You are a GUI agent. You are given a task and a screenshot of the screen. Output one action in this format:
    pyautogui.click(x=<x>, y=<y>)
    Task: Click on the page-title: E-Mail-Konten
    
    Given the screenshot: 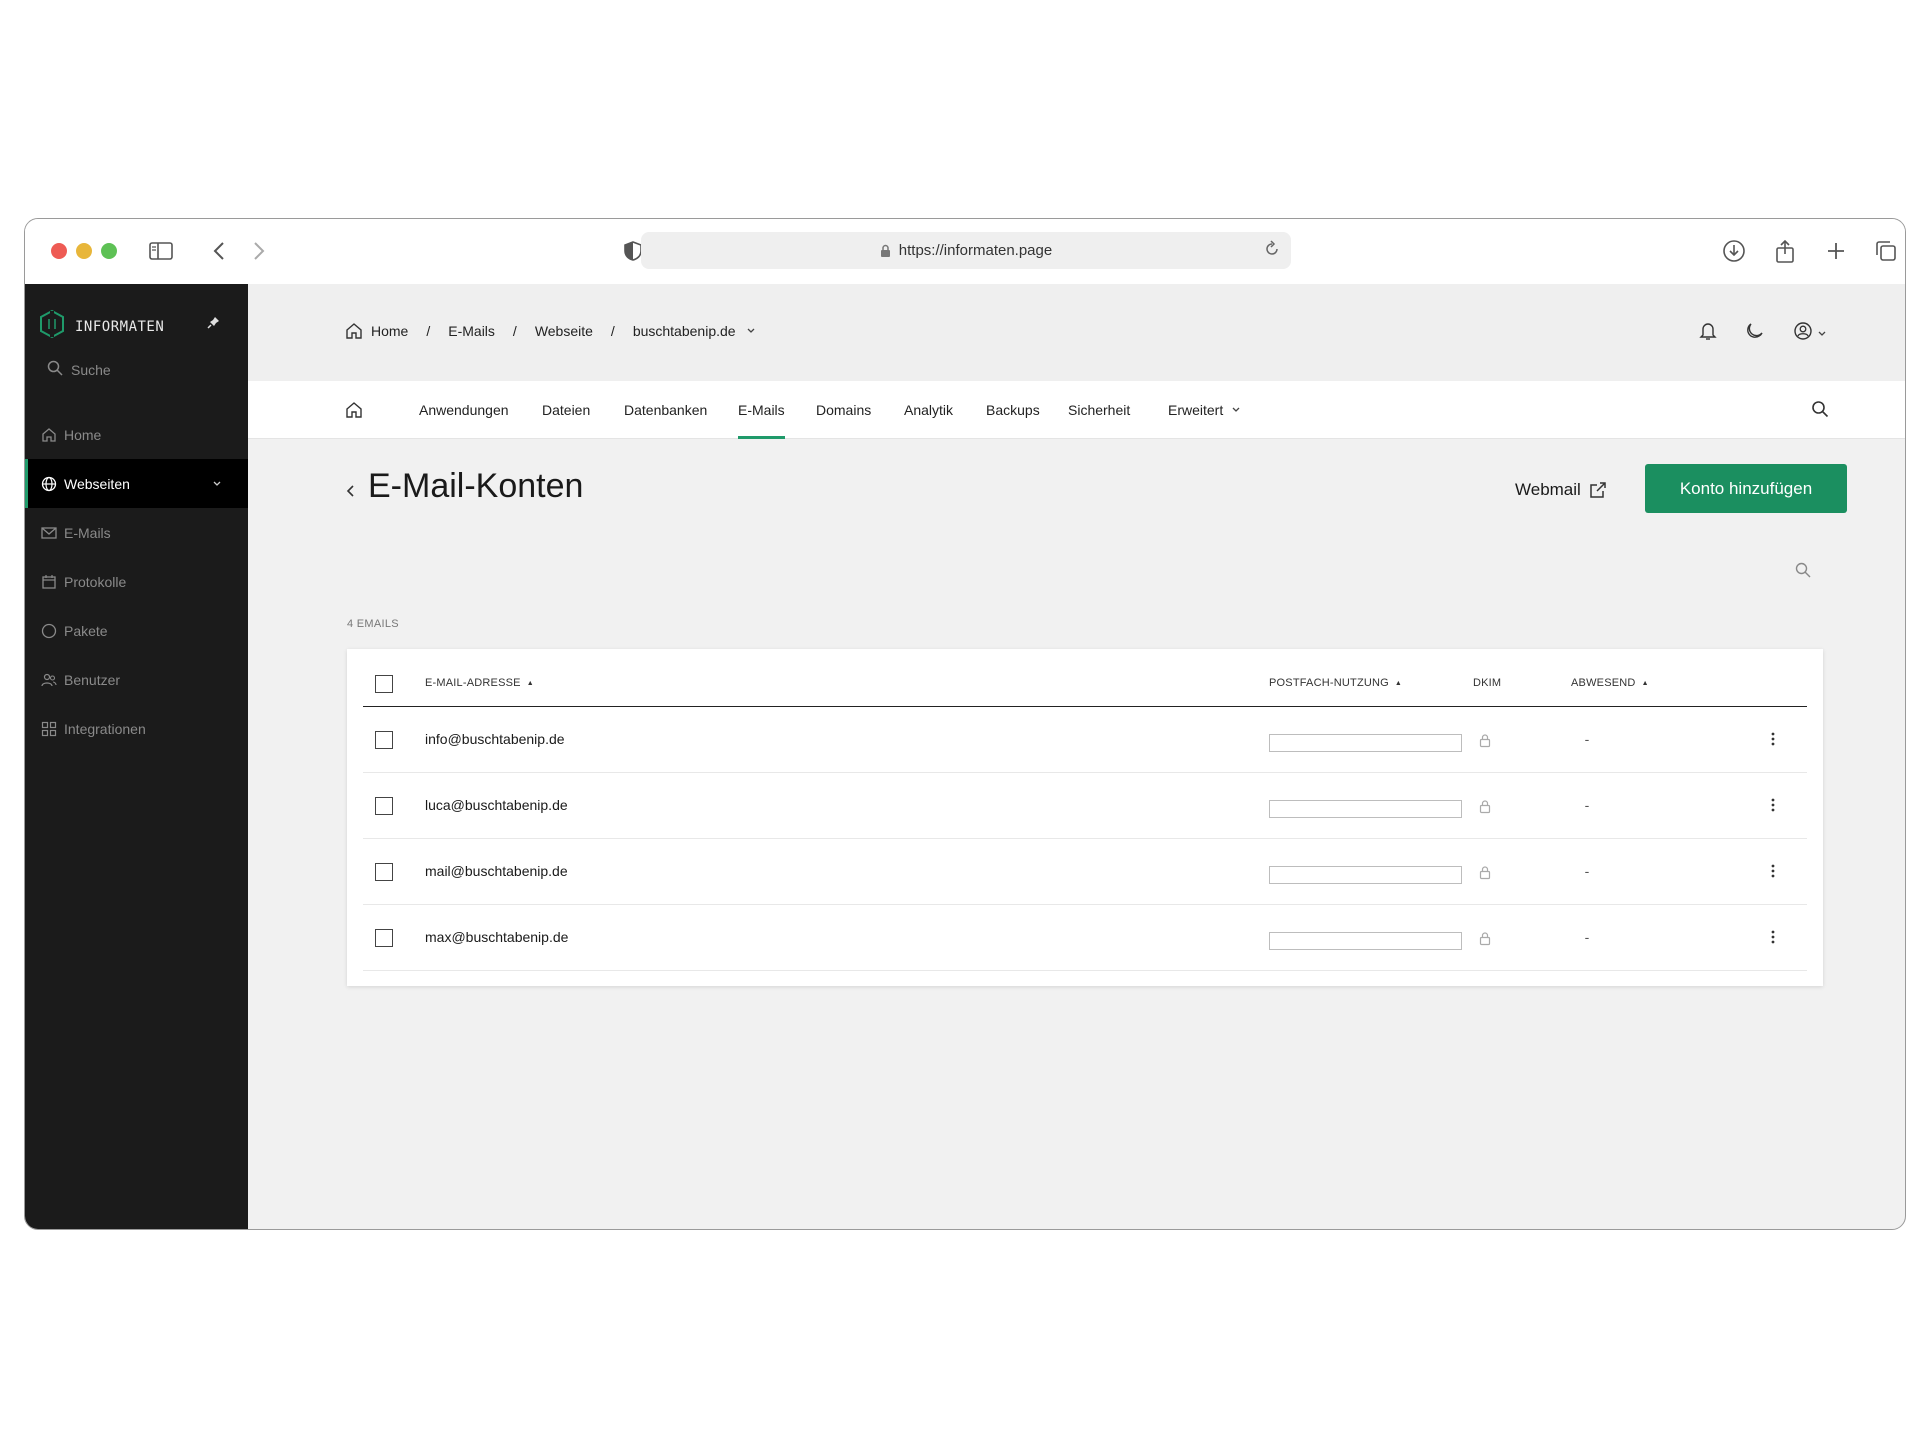 What is the action you would take?
    pyautogui.click(x=476, y=486)
    